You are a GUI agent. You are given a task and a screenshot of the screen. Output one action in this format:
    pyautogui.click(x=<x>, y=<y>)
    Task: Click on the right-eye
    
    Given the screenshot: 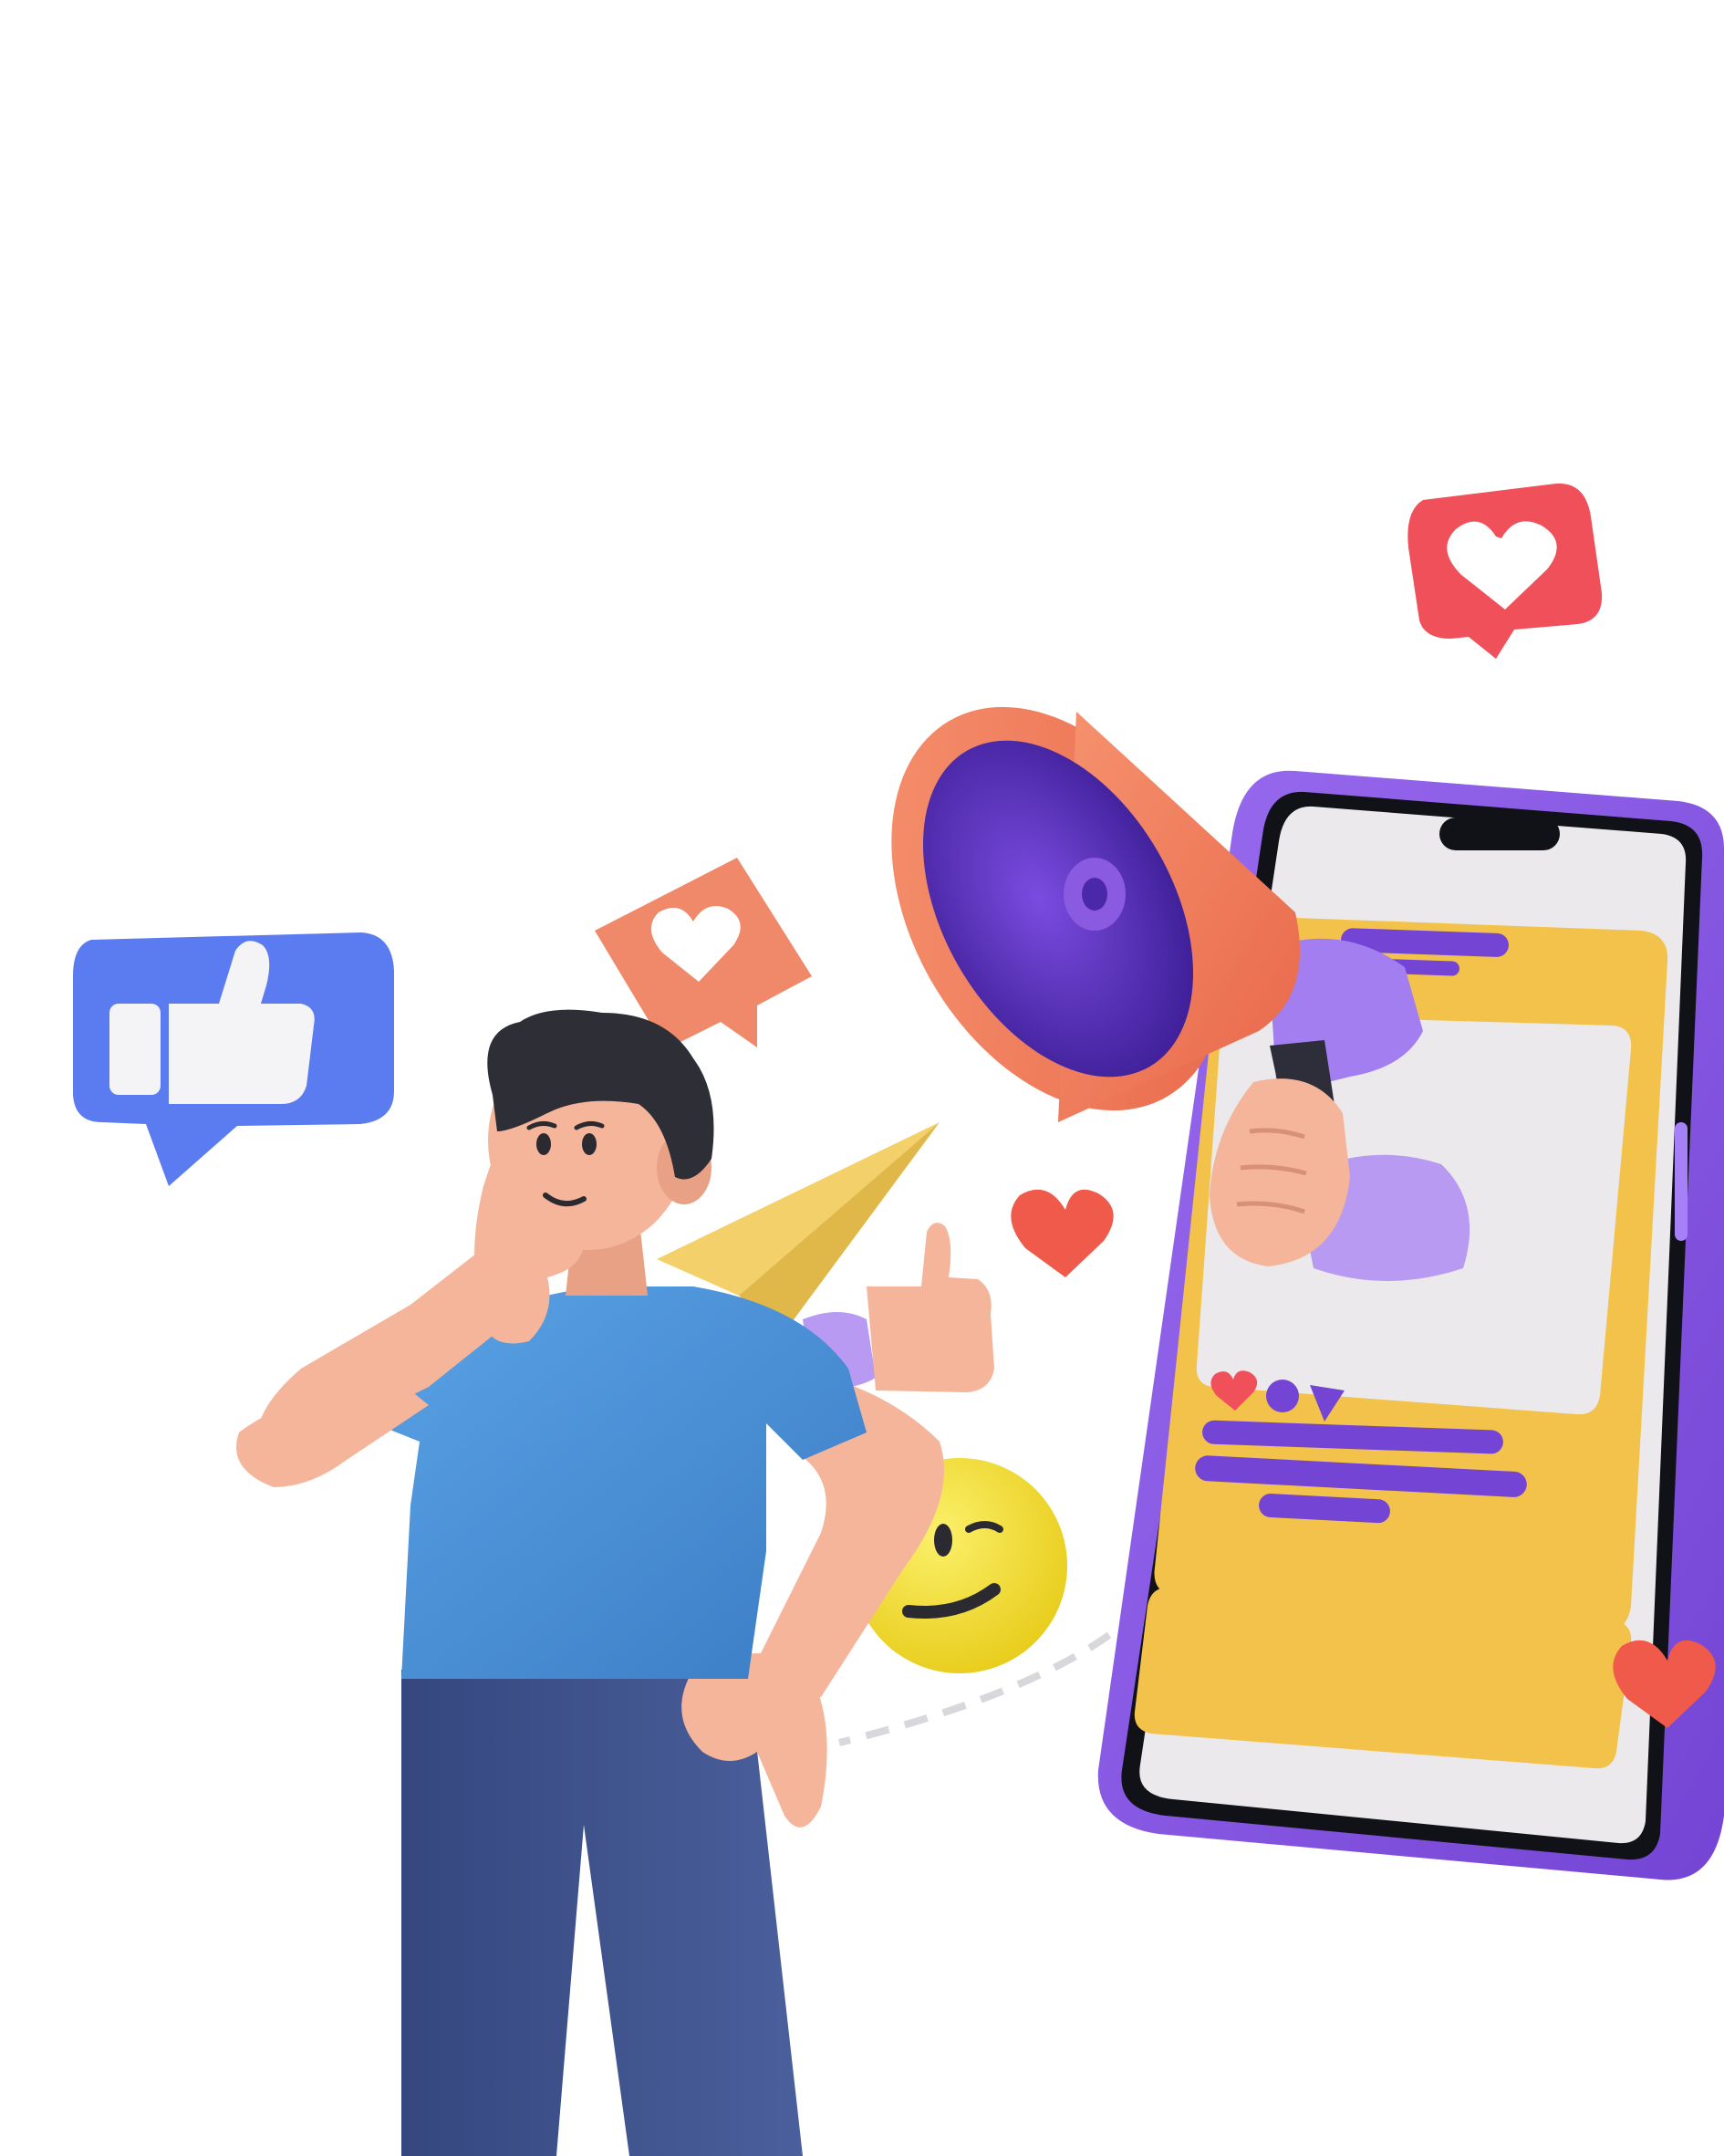 What is the action you would take?
    pyautogui.click(x=589, y=1144)
    